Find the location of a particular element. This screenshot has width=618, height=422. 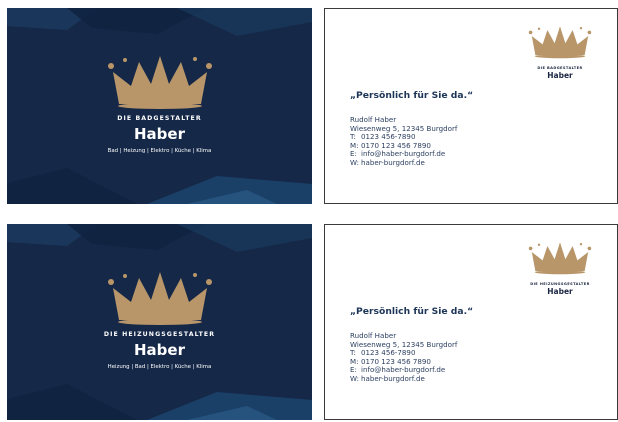

services-list: Bad | Heizung | Elektro | Küche | Klima is located at coordinates (159, 151).